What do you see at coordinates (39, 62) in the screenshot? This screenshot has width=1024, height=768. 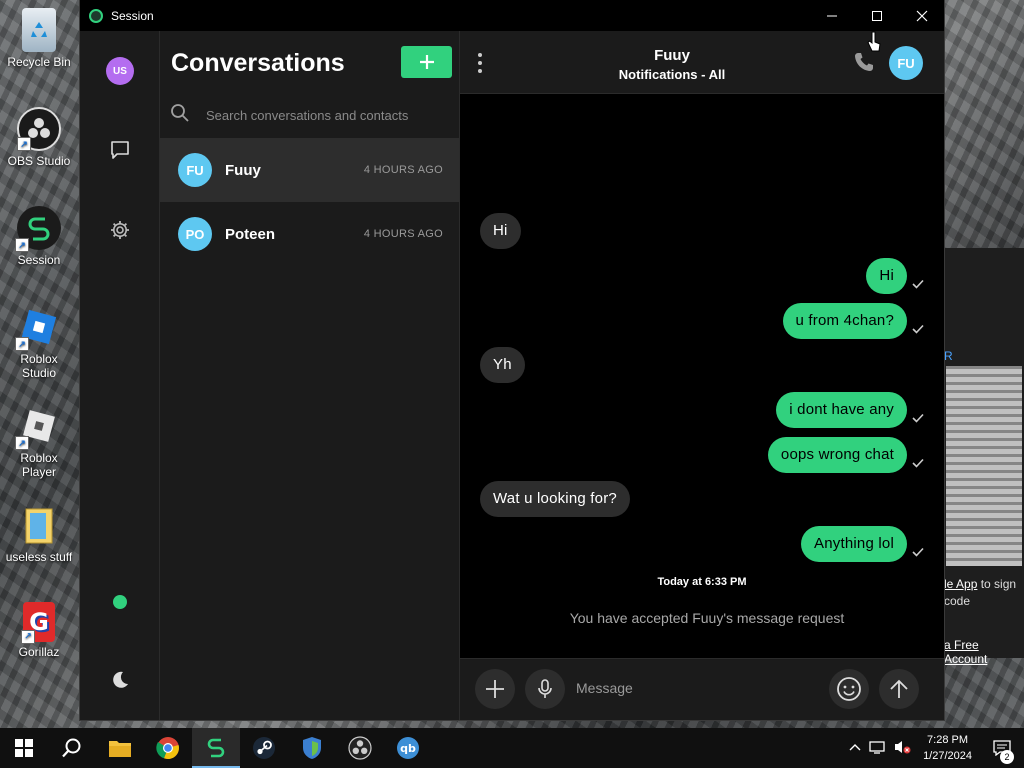 I see `desktop-icon-label: Recycle Bin` at bounding box center [39, 62].